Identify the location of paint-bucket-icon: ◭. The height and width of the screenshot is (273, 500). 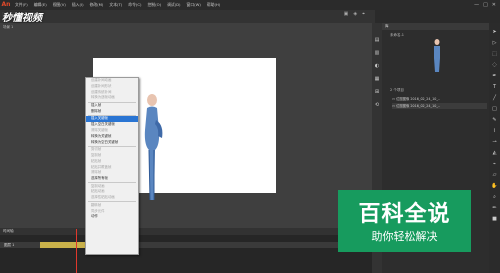
(495, 153).